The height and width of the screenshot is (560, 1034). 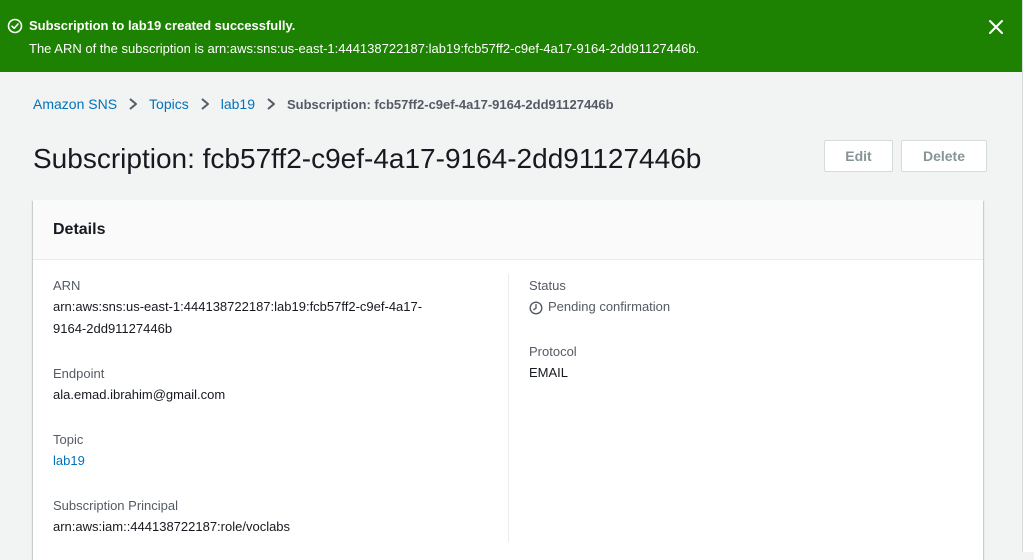 What do you see at coordinates (79, 373) in the screenshot?
I see `endpoint-label: Endpoint` at bounding box center [79, 373].